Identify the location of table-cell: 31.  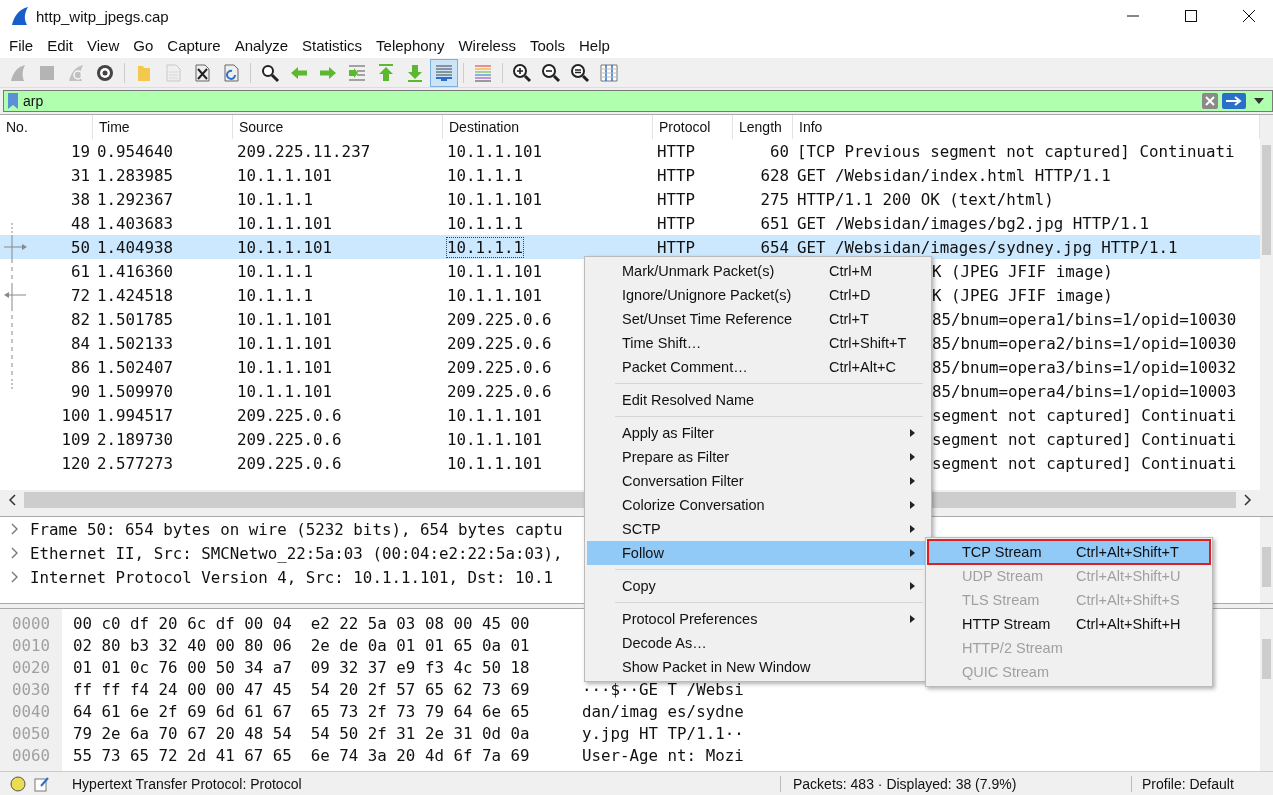
(80, 175).